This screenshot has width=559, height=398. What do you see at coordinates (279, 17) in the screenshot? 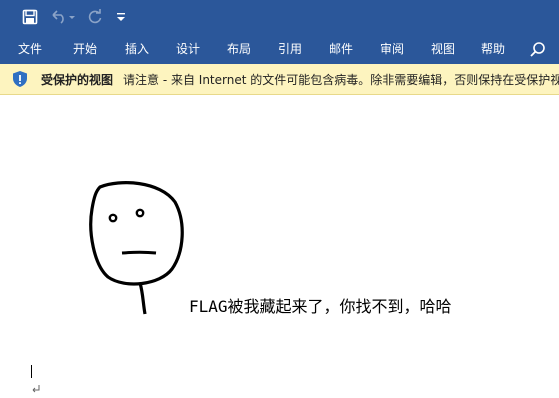
I see `quick-access-toolbar` at bounding box center [279, 17].